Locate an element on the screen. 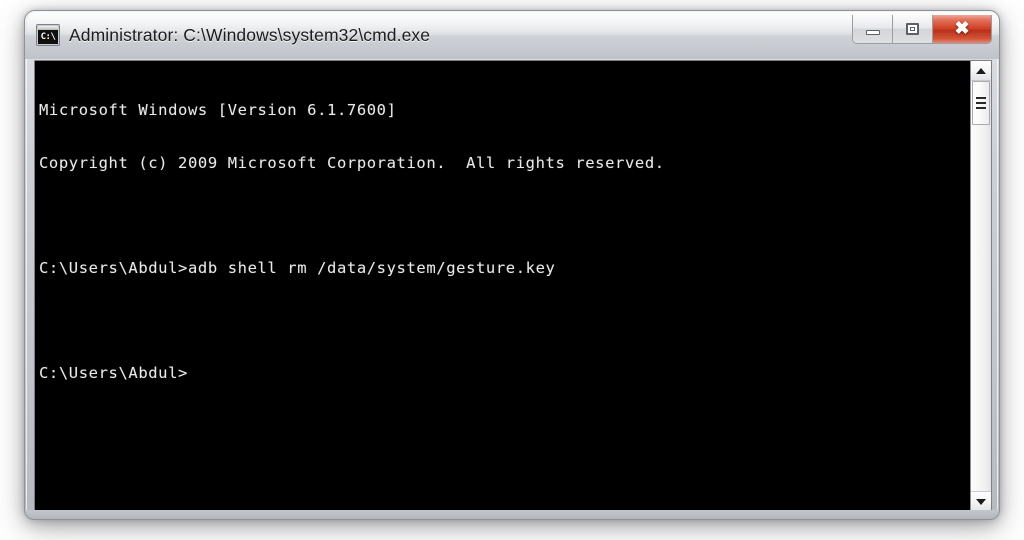 The width and height of the screenshot is (1024, 540). maximize-icon is located at coordinates (912, 29).